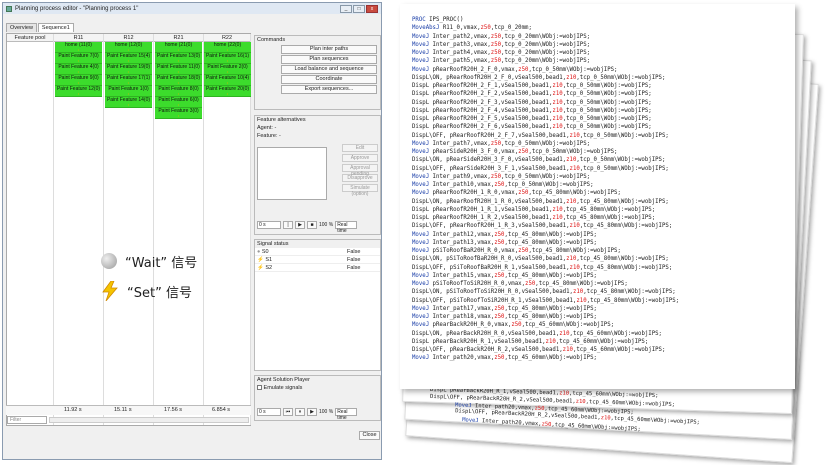 This screenshot has height=465, width=829. I want to click on agent-row: Agent: -, so click(317, 128).